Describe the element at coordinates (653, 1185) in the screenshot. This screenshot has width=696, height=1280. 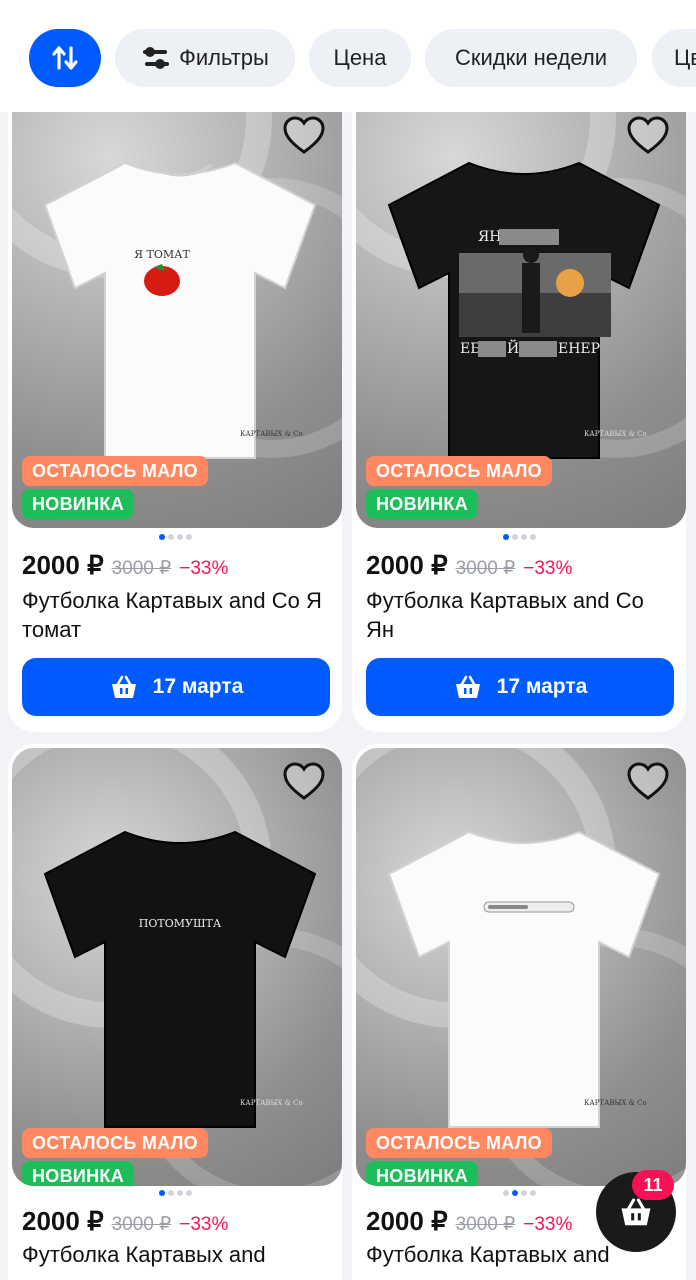
I see `cart-count-badge: 11` at that location.